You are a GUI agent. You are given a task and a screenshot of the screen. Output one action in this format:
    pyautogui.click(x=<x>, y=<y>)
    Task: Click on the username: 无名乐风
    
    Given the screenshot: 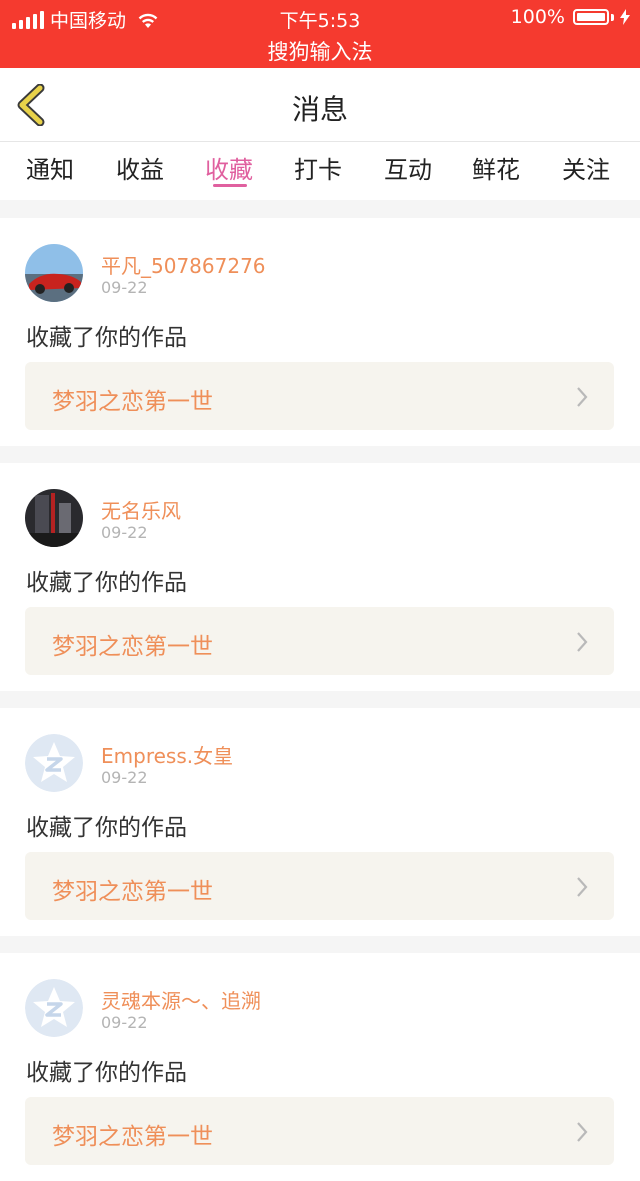 What is the action you would take?
    pyautogui.click(x=141, y=509)
    